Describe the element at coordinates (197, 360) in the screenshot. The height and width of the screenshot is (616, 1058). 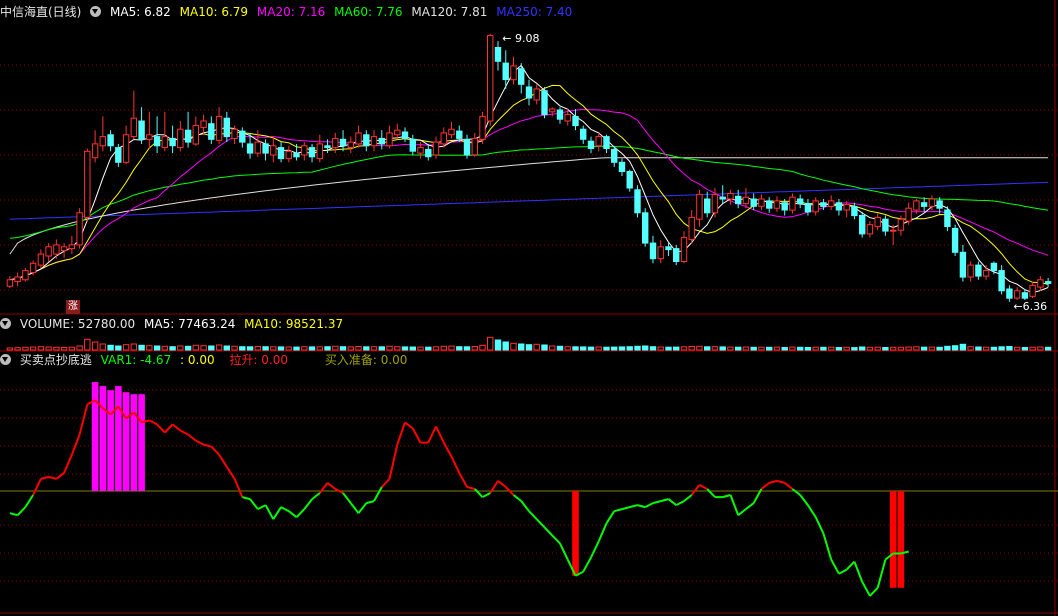
I see `var2-label: : 0.00` at that location.